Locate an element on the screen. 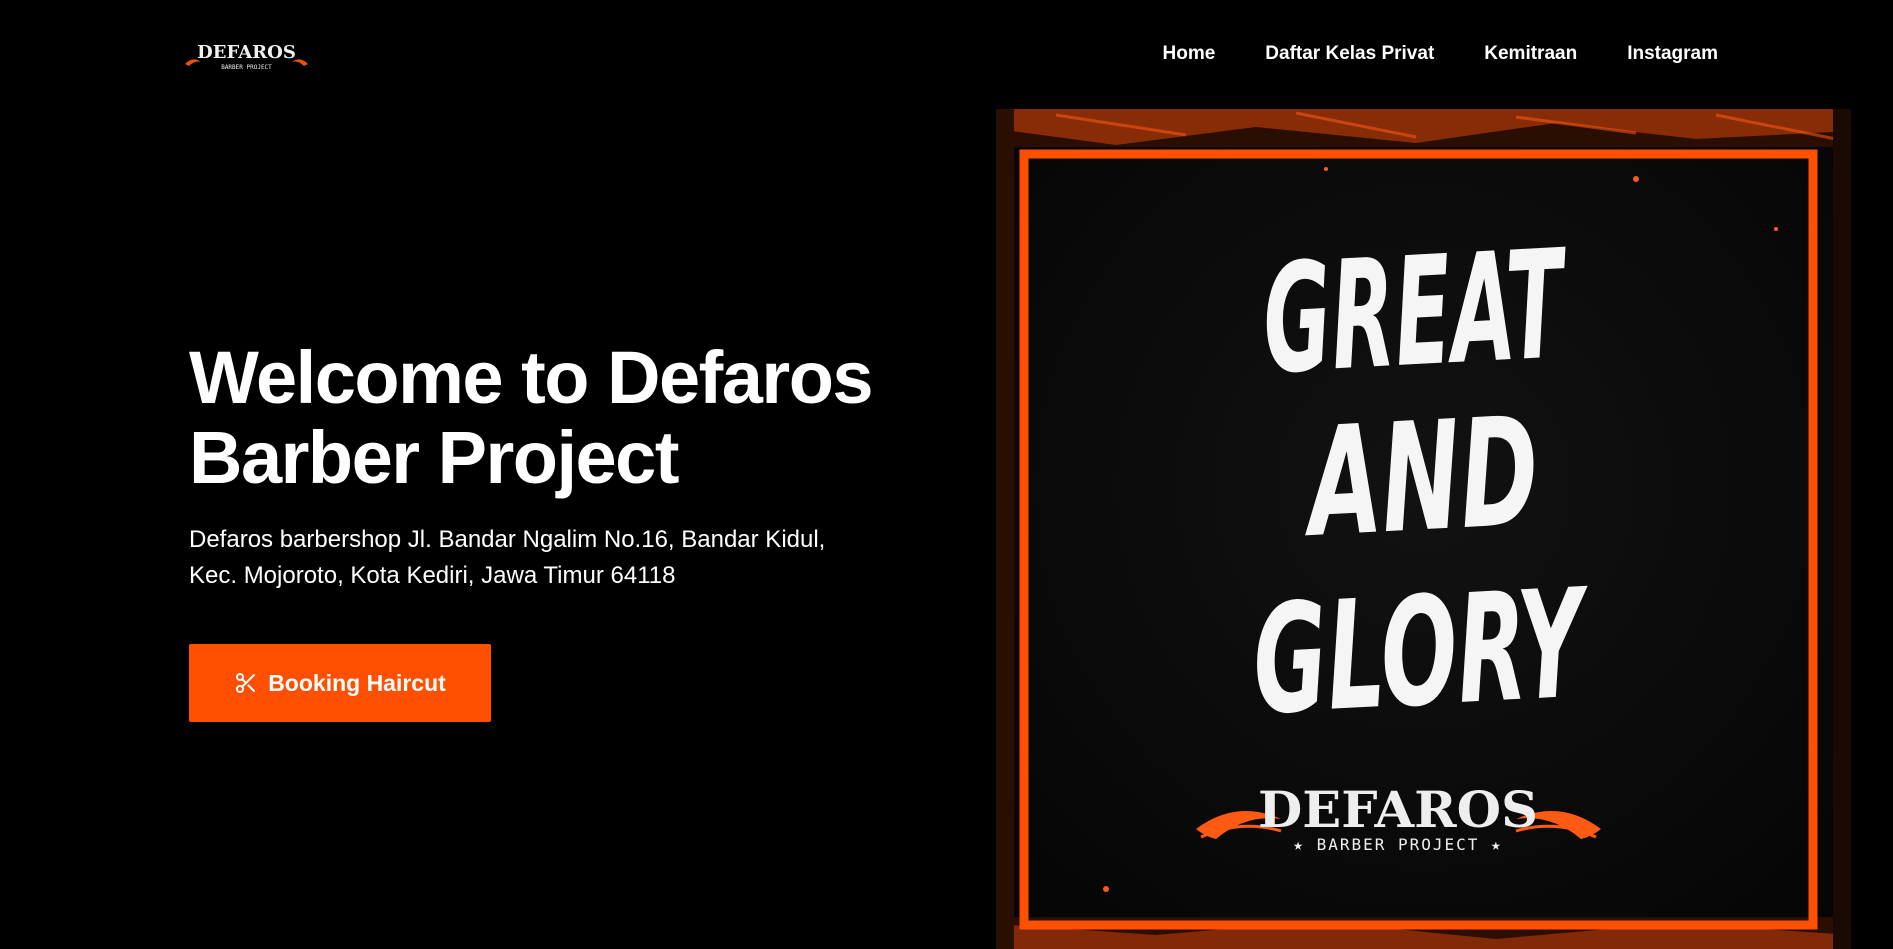  poster-line-great: GREAT is located at coordinates (1416, 313).